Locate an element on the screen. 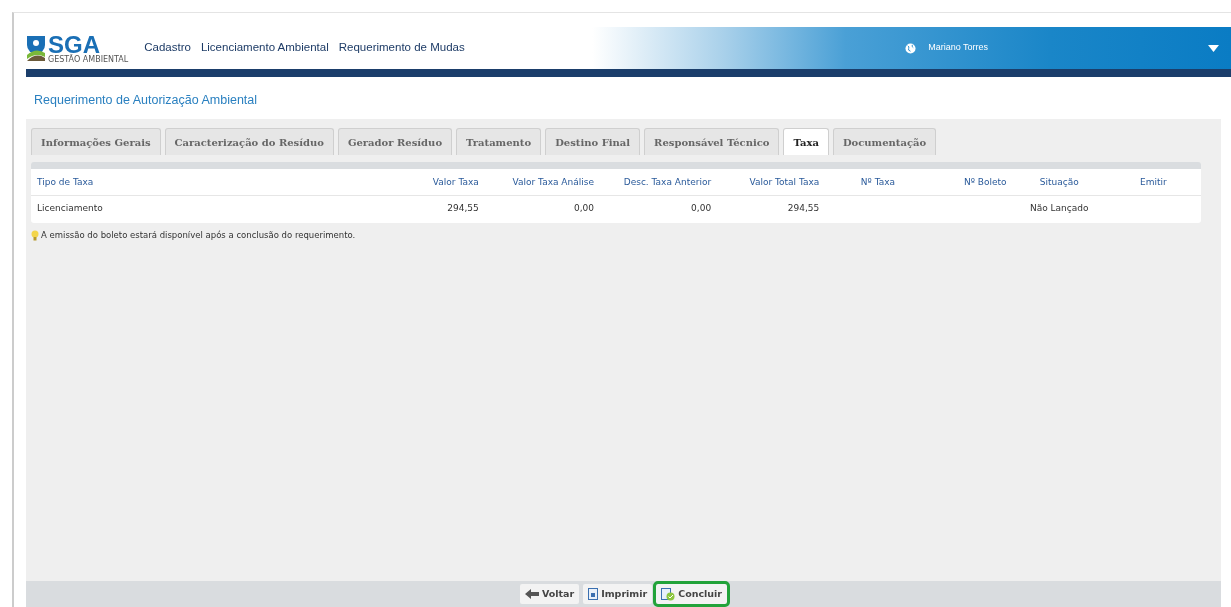  user-name: Mariano Torres is located at coordinates (958, 48).